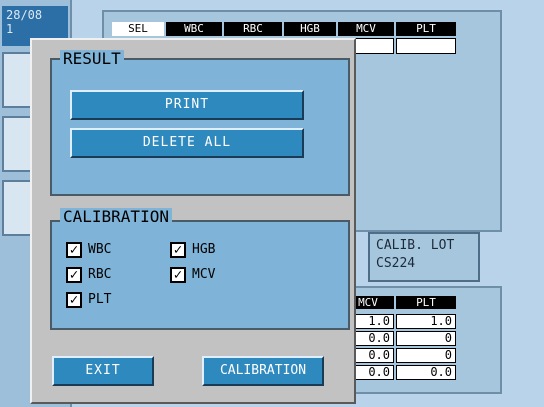 The height and width of the screenshot is (407, 544). What do you see at coordinates (415, 245) in the screenshot?
I see `calib-lot-label: CALIB. LOT` at bounding box center [415, 245].